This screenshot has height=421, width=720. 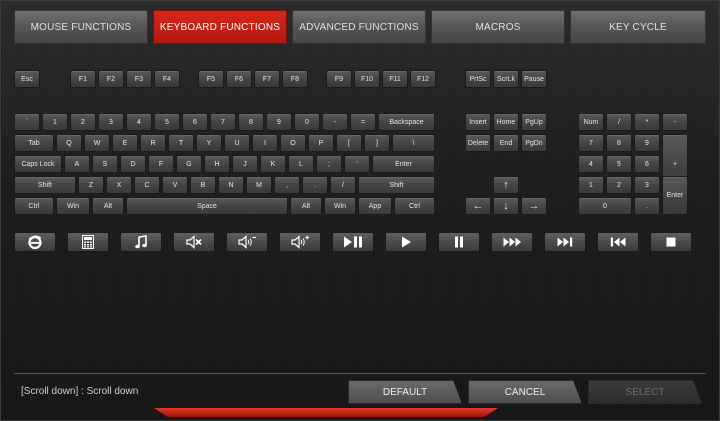 I want to click on key-n: N, so click(x=231, y=185).